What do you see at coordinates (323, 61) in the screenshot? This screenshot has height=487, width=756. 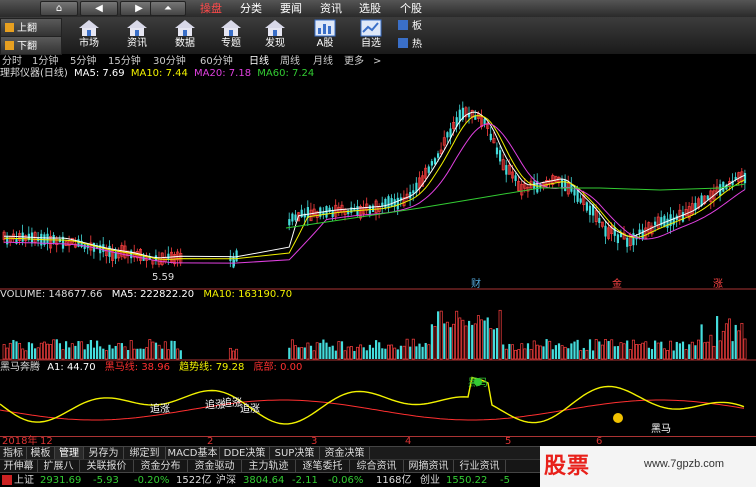 I see `period-monthly: 月线` at bounding box center [323, 61].